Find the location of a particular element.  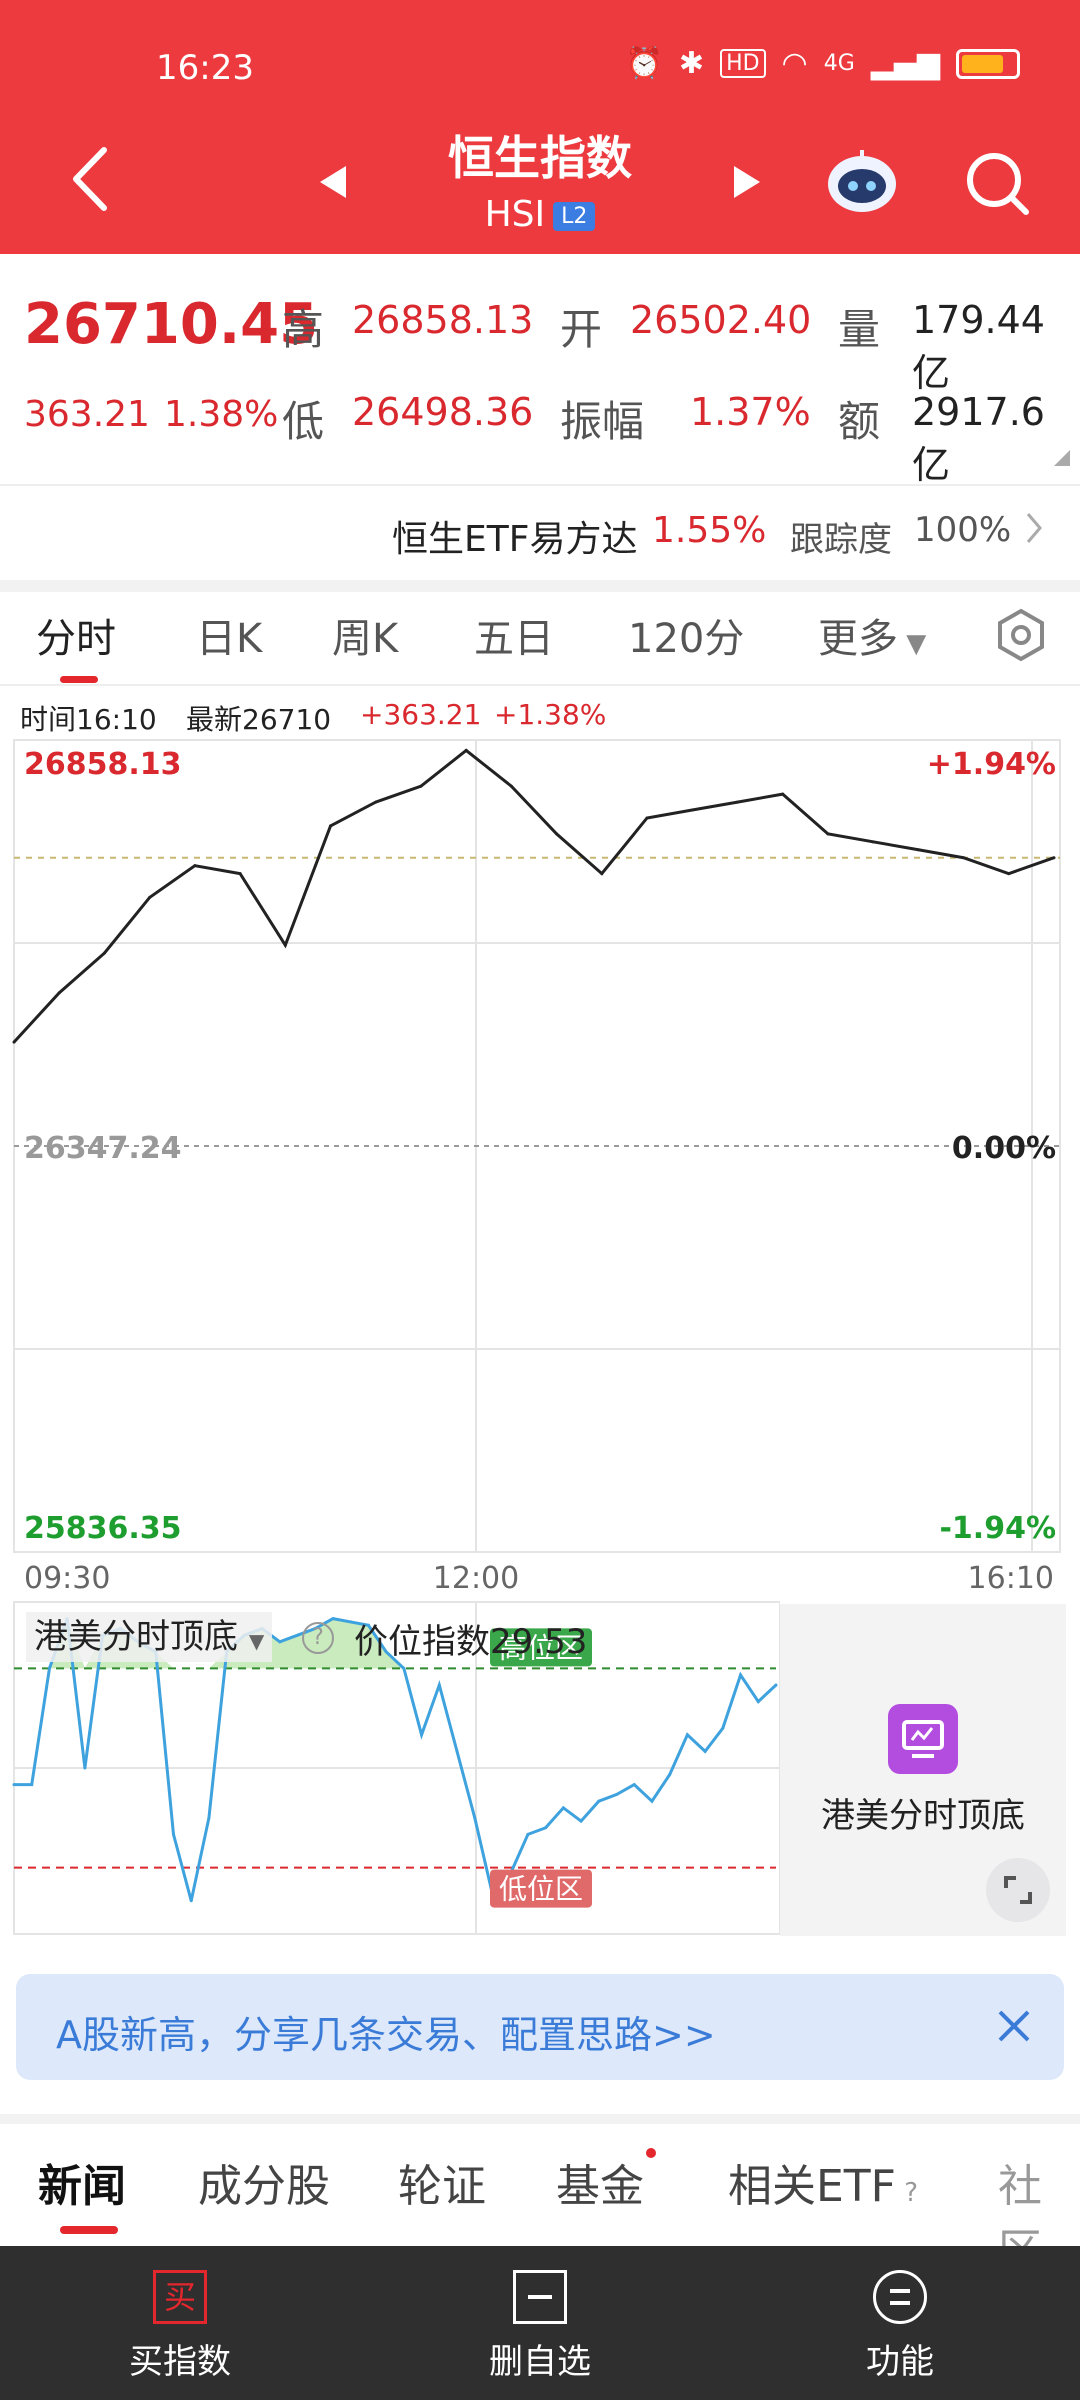

tab-warrants: 轮证 is located at coordinates (442, 2182).